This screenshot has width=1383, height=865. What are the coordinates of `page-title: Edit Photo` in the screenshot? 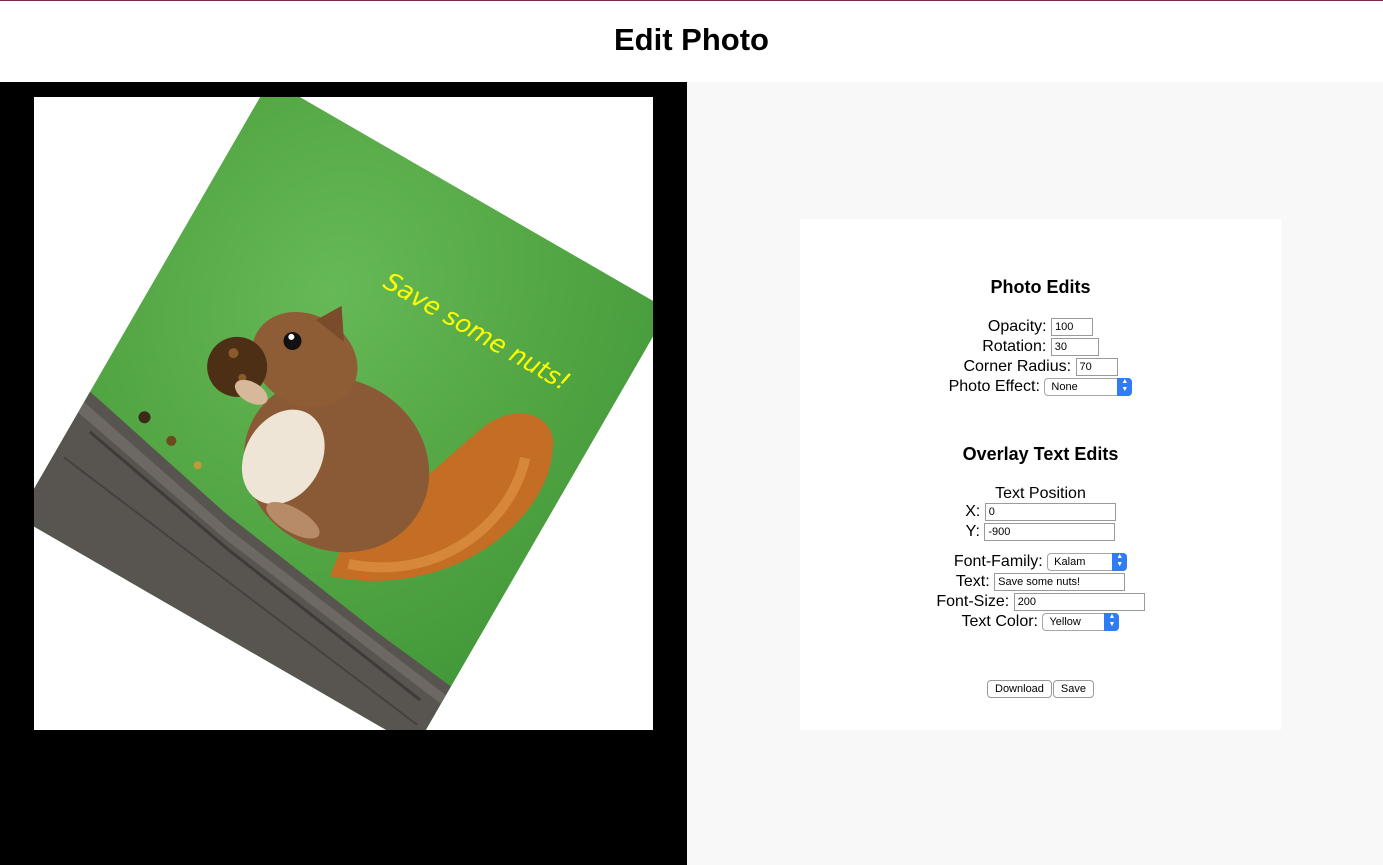 It's located at (691, 39).